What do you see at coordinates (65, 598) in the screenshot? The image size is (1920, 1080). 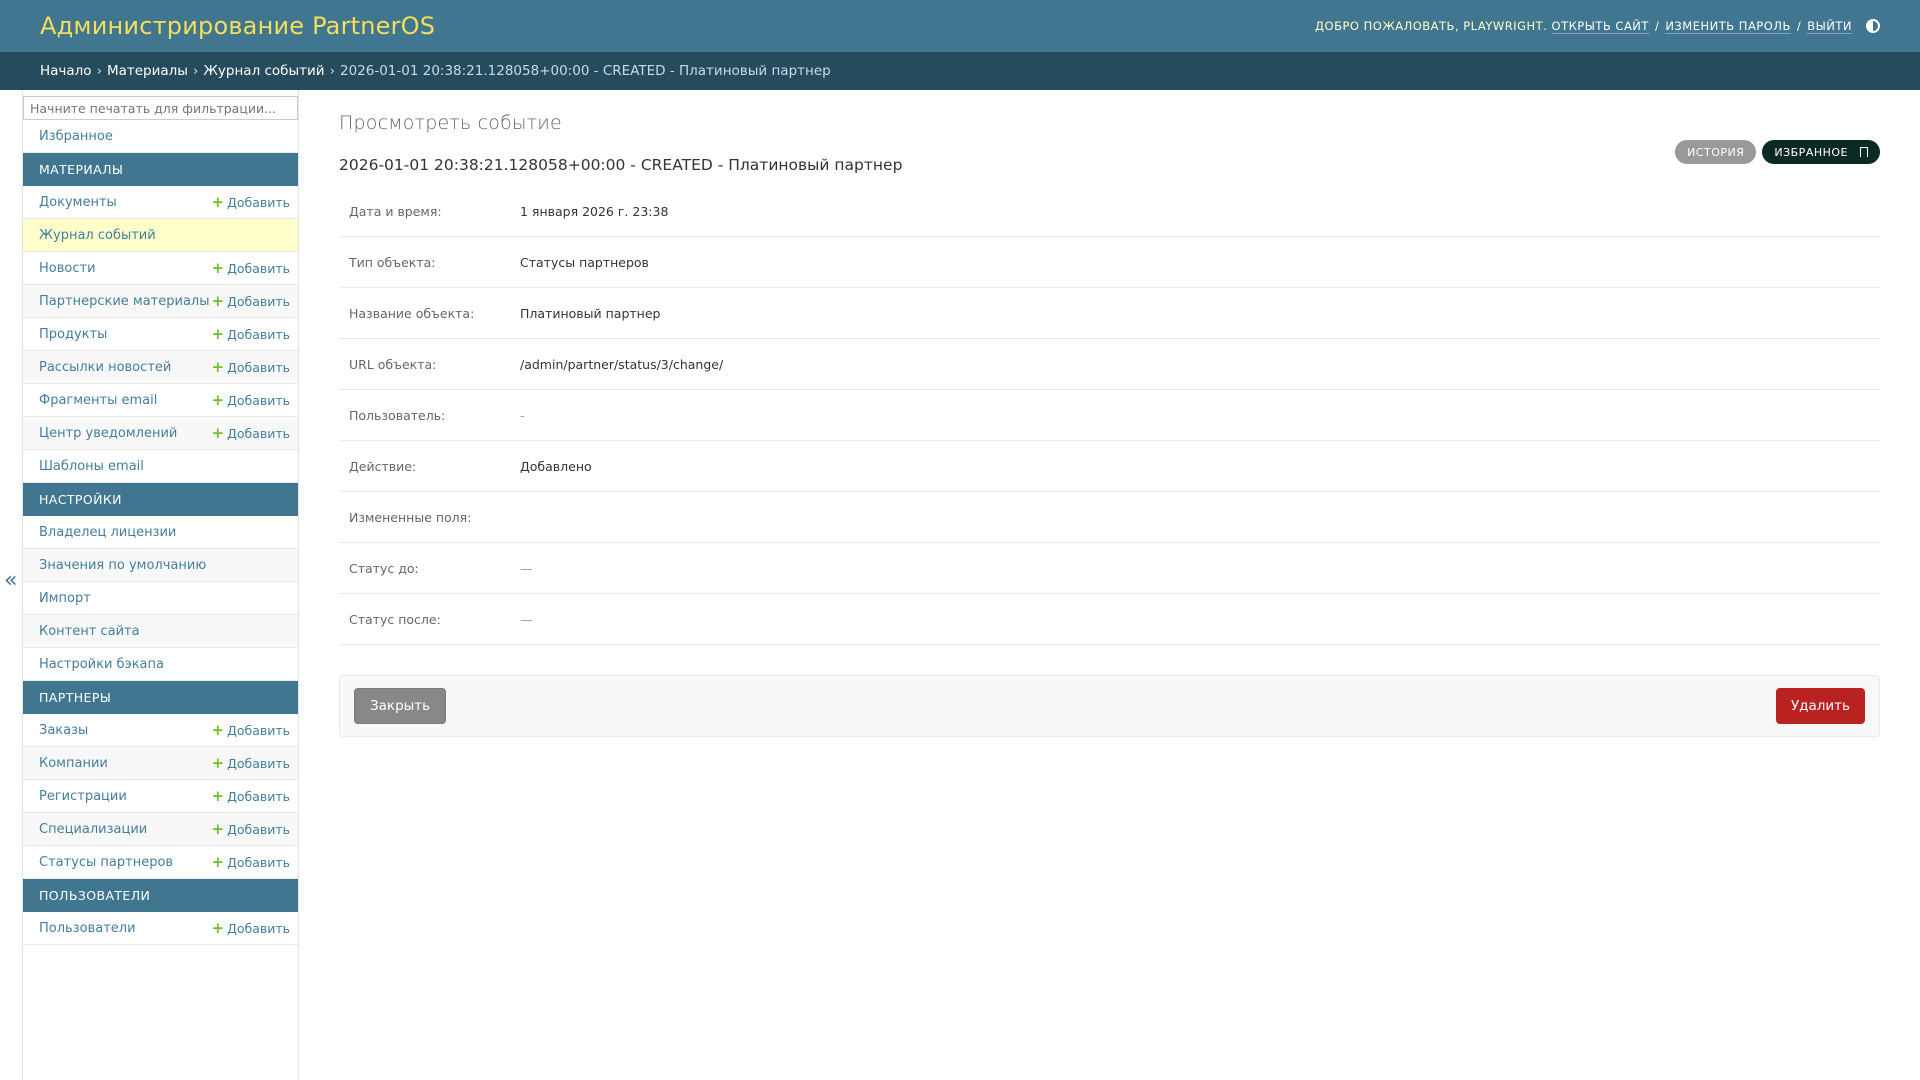 I see `sidebar-item-label: Импорт` at bounding box center [65, 598].